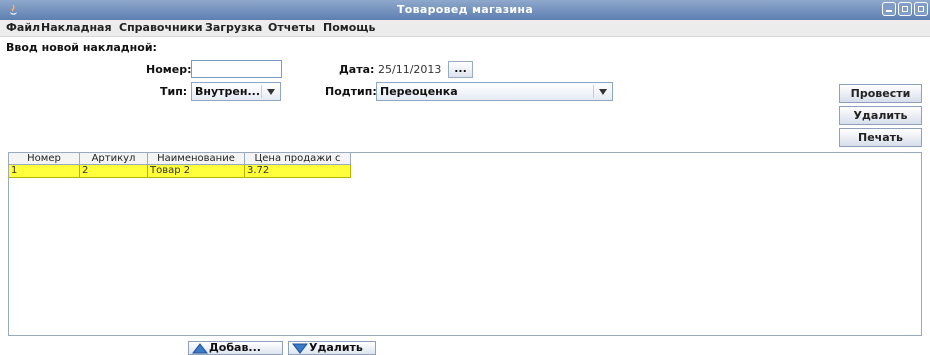 The height and width of the screenshot is (355, 930). I want to click on section-title: Ввод новой накладной:, so click(81, 47).